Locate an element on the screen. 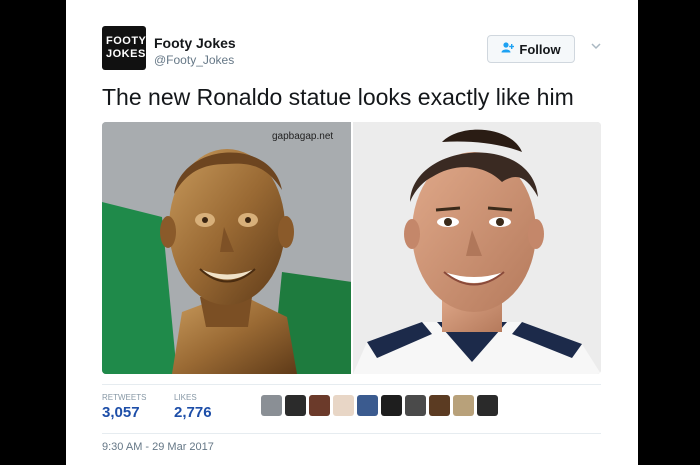 The image size is (700, 465). user-handle: @Footy_Jokes is located at coordinates (194, 60).